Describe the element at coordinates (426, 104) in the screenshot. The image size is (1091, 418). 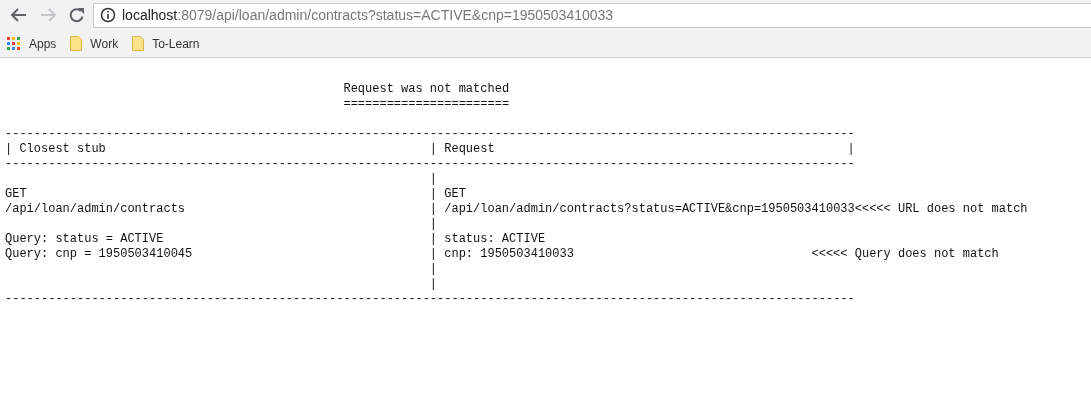
I see `heading-underline: =======================` at that location.